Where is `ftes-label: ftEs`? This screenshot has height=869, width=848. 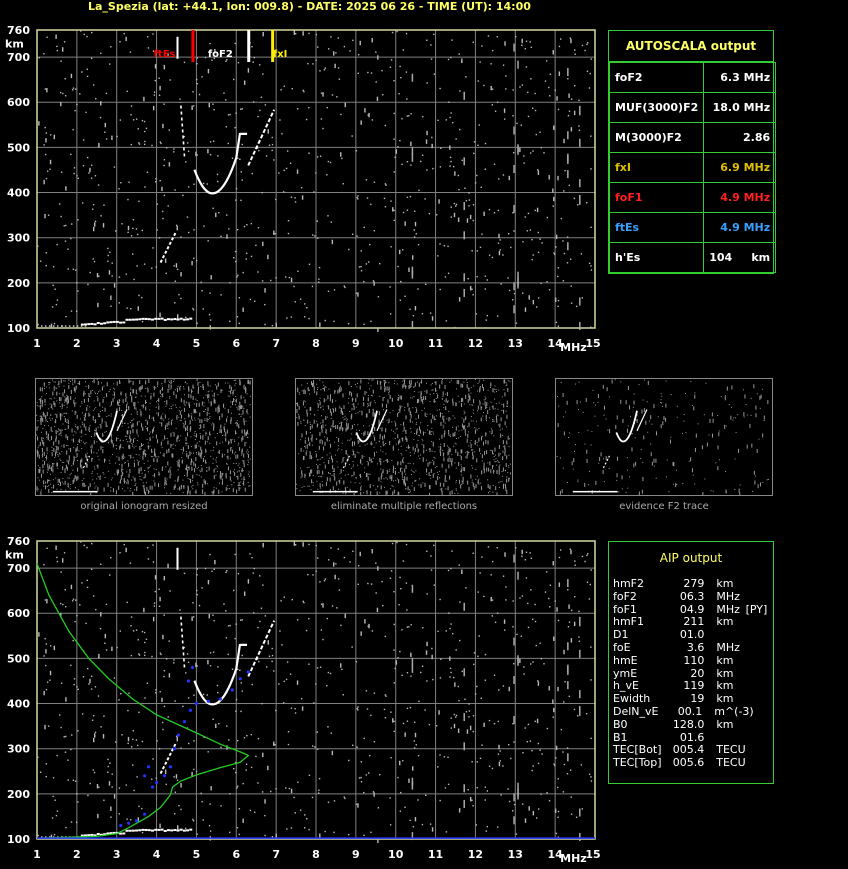 ftes-label: ftEs is located at coordinates (165, 54).